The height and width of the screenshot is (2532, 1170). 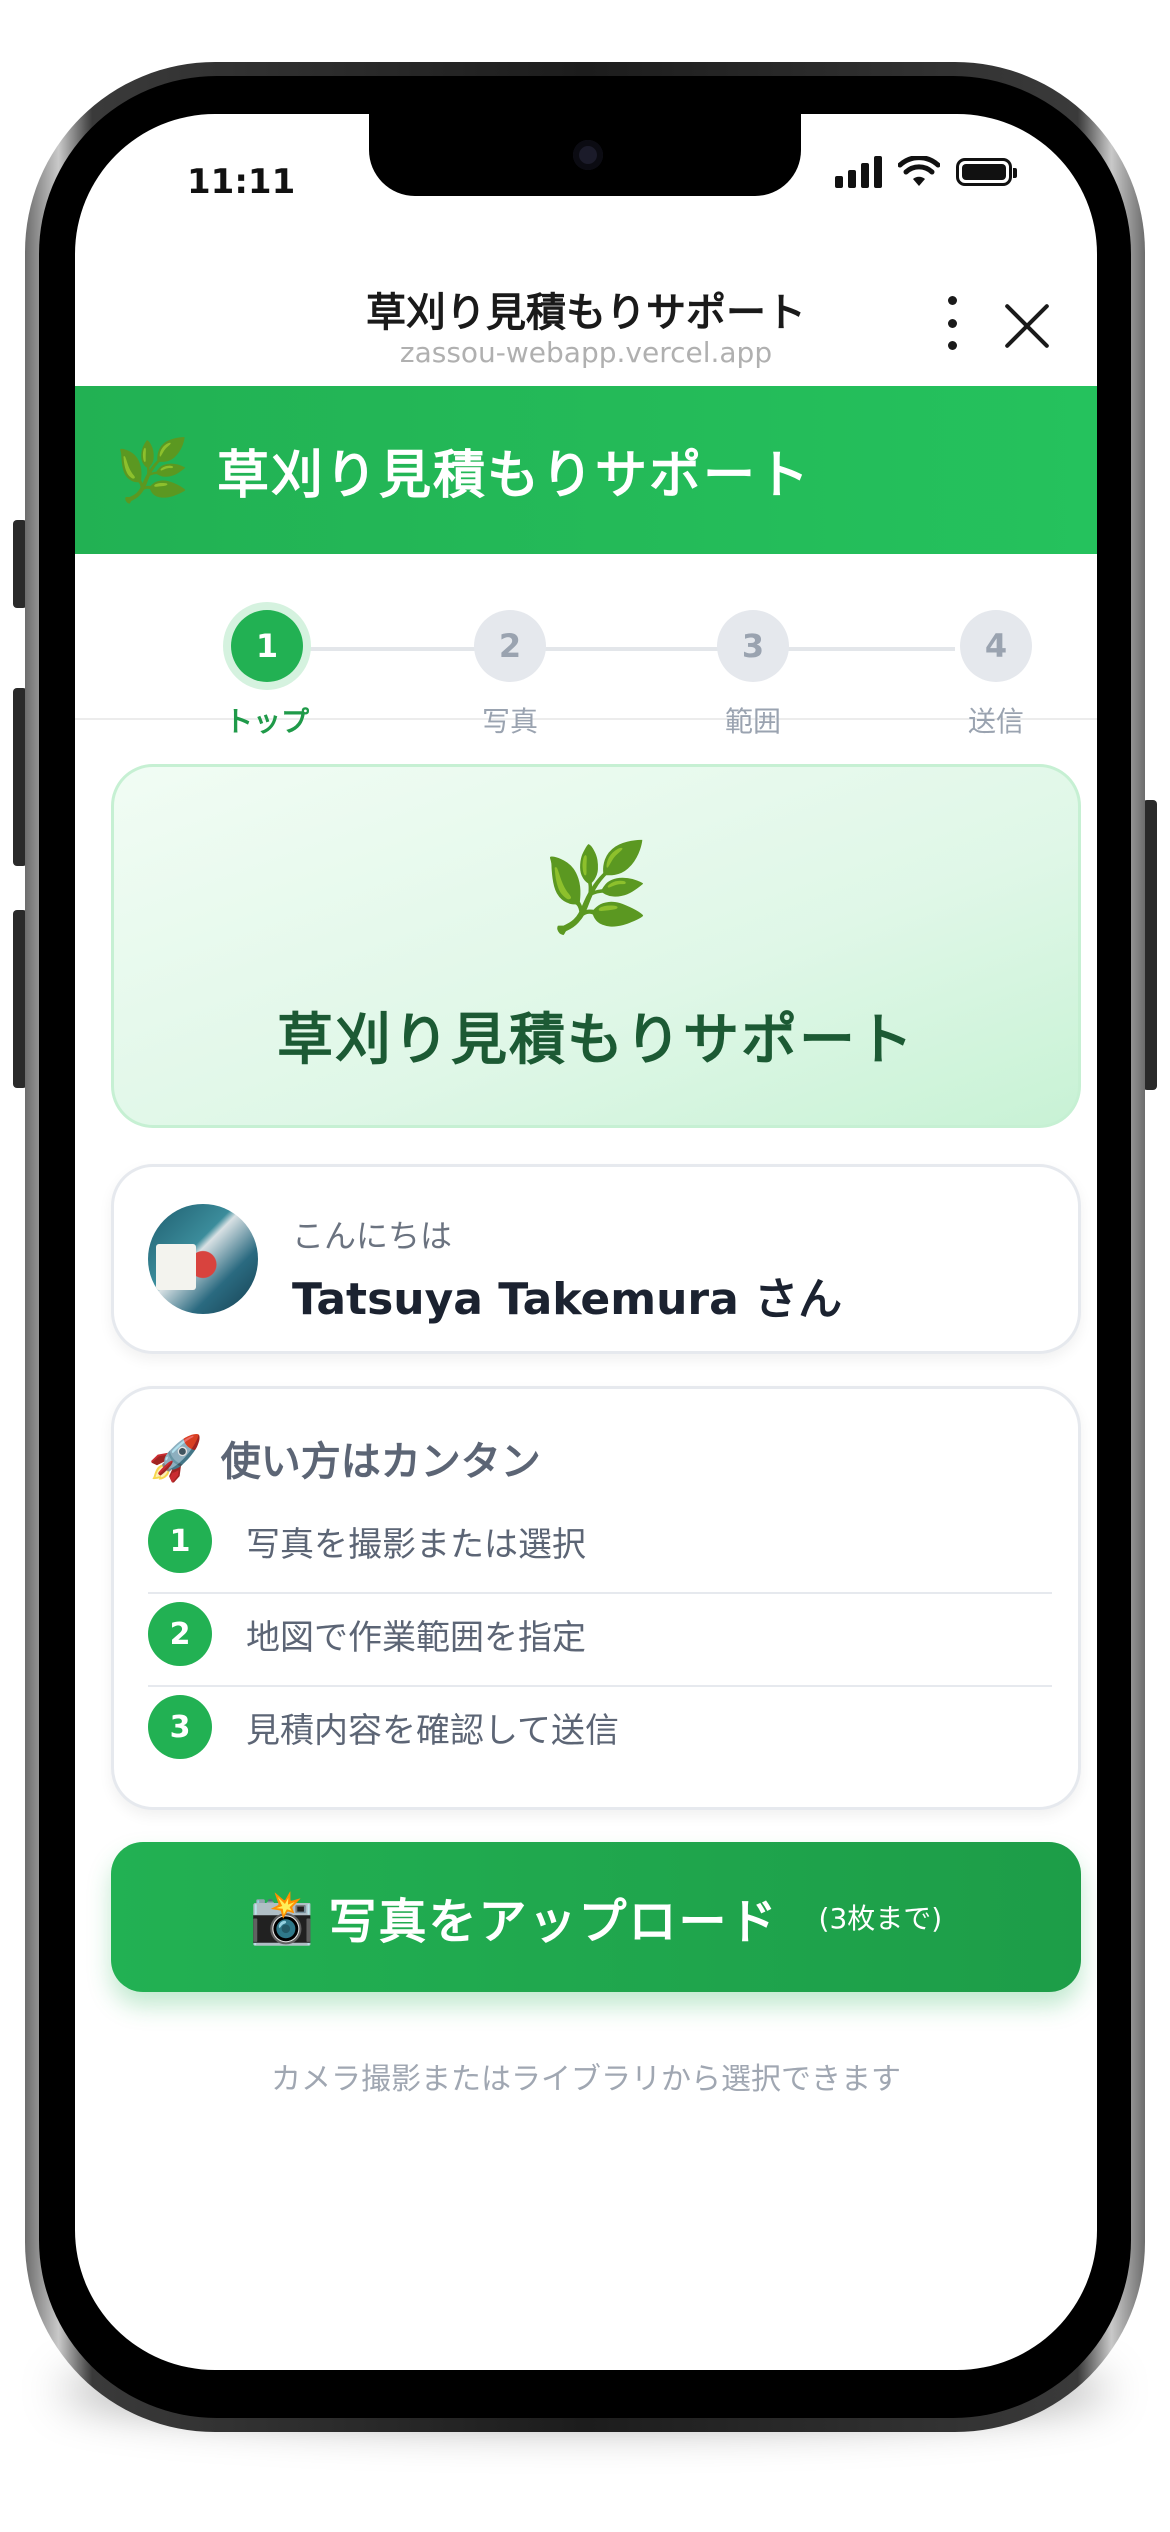 I want to click on step-number: 4, so click(x=996, y=646).